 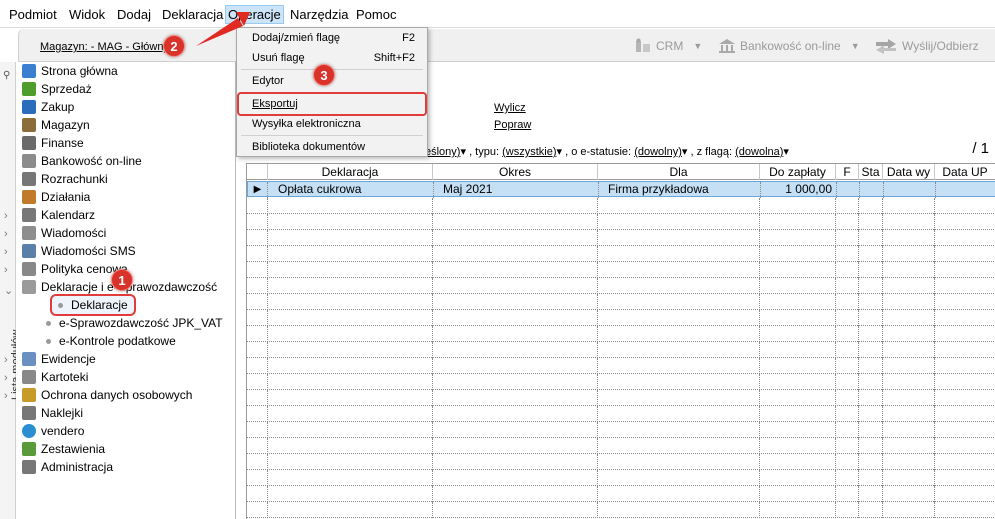 I want to click on tree-item-ochrona-danych: Ochrona danych osobowych, so click(x=107, y=395).